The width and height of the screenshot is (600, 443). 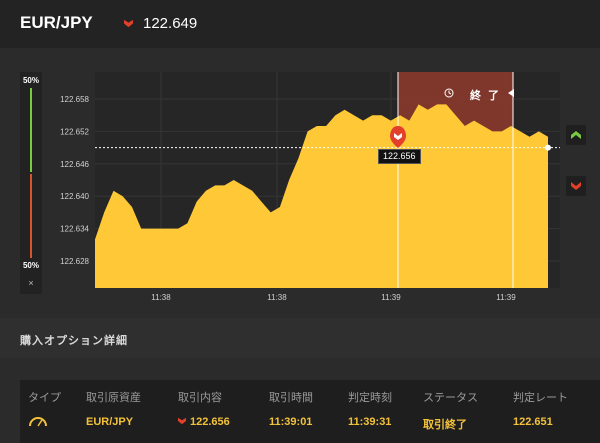 I want to click on y-tick-label-4: 122.634, so click(x=74, y=229).